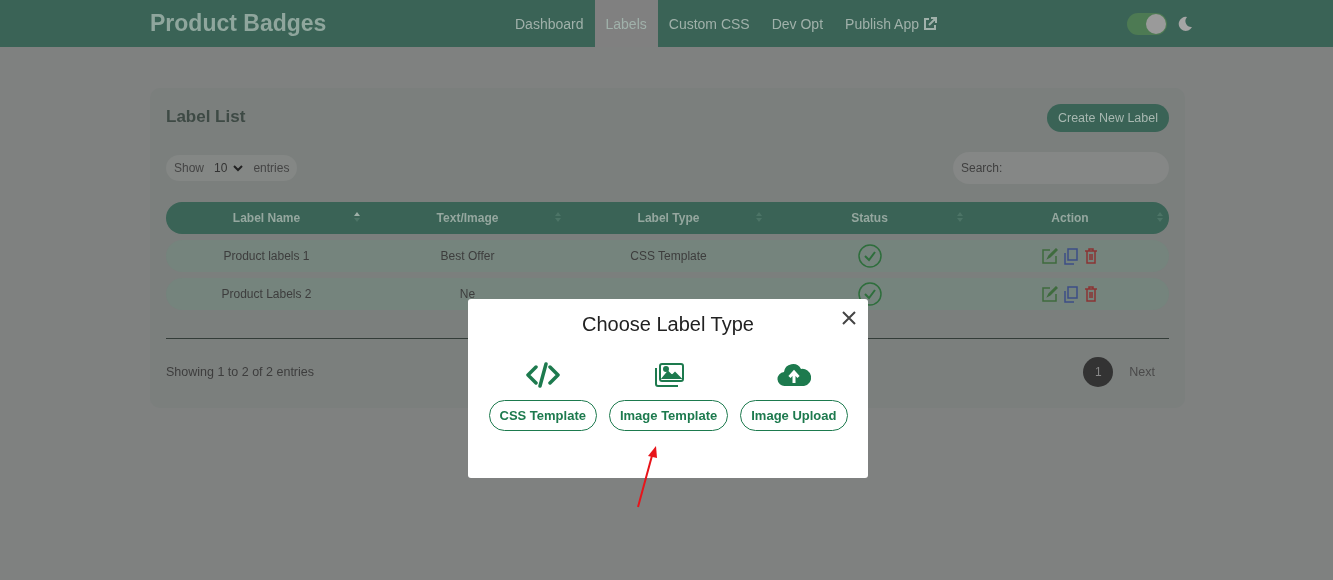  What do you see at coordinates (239, 23) in the screenshot?
I see `brand-title: Product Badges` at bounding box center [239, 23].